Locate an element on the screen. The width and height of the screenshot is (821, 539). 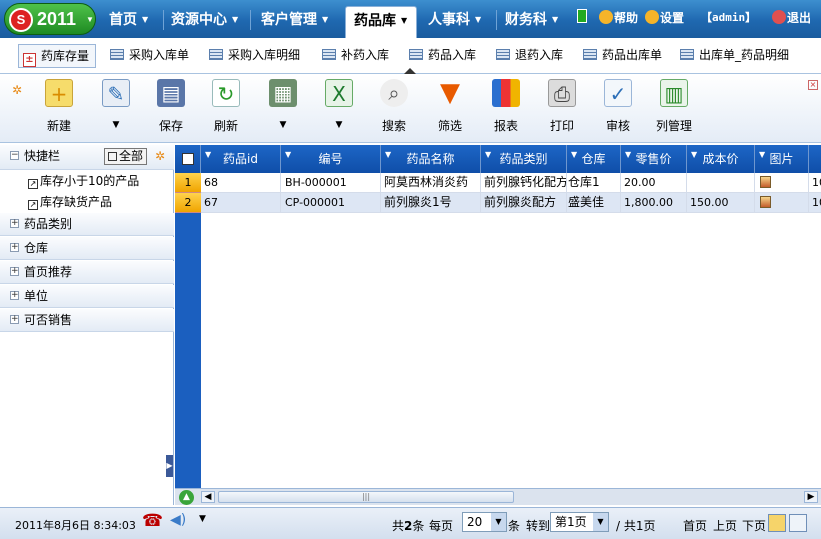
toolbar-close-icon: × is located at coordinates (813, 85).